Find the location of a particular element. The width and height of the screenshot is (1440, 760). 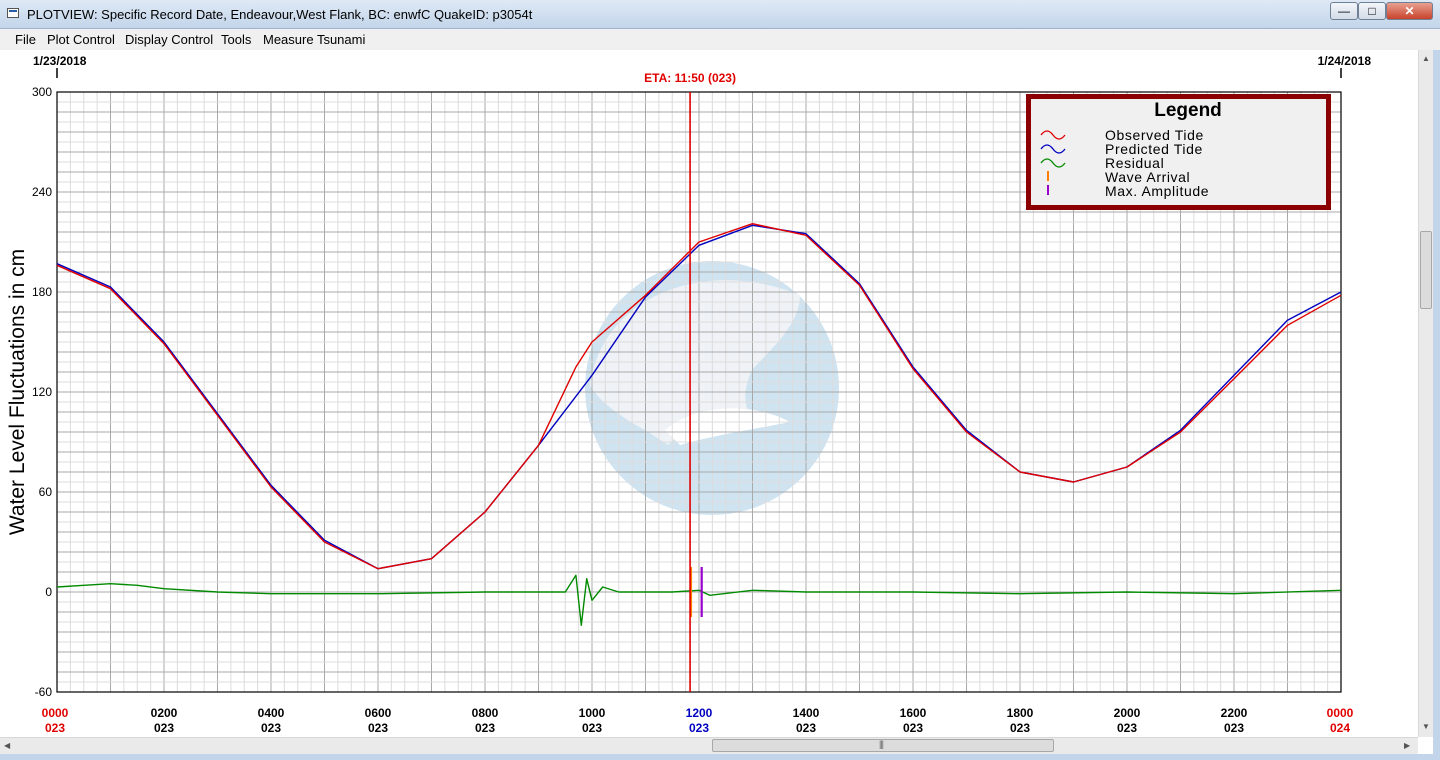

maximize-button: □ is located at coordinates (1372, 11).